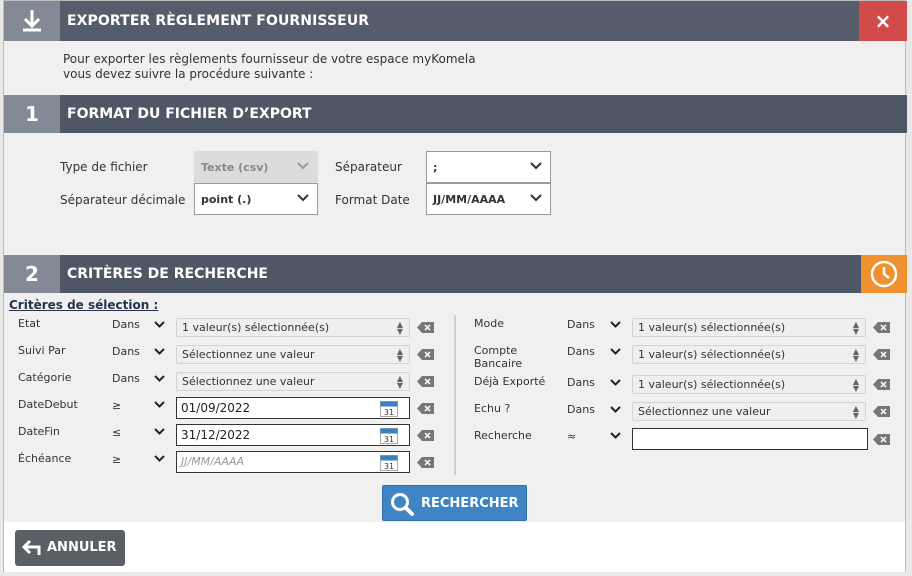 Image resolution: width=912 pixels, height=576 pixels. I want to click on echeance-operator: ≥, so click(116, 459).